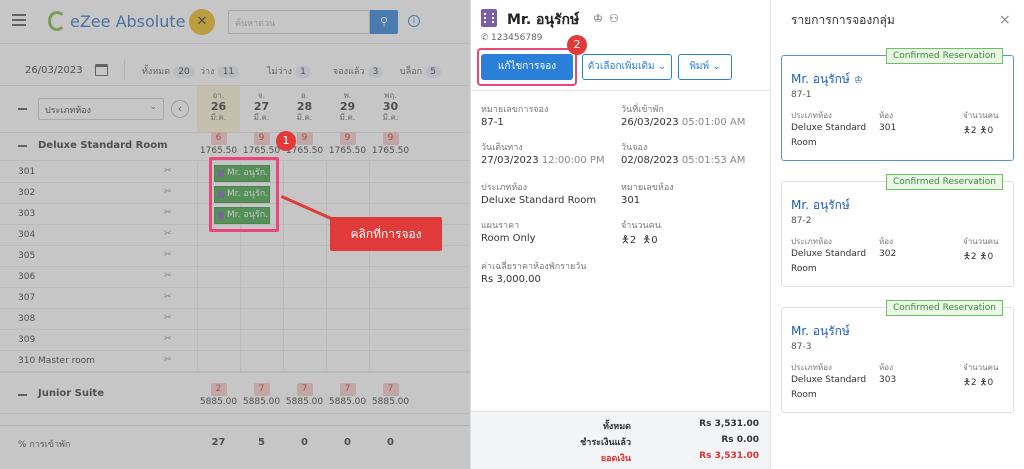  Describe the element at coordinates (740, 440) in the screenshot. I see `paid-value: Rs 0.00` at that location.